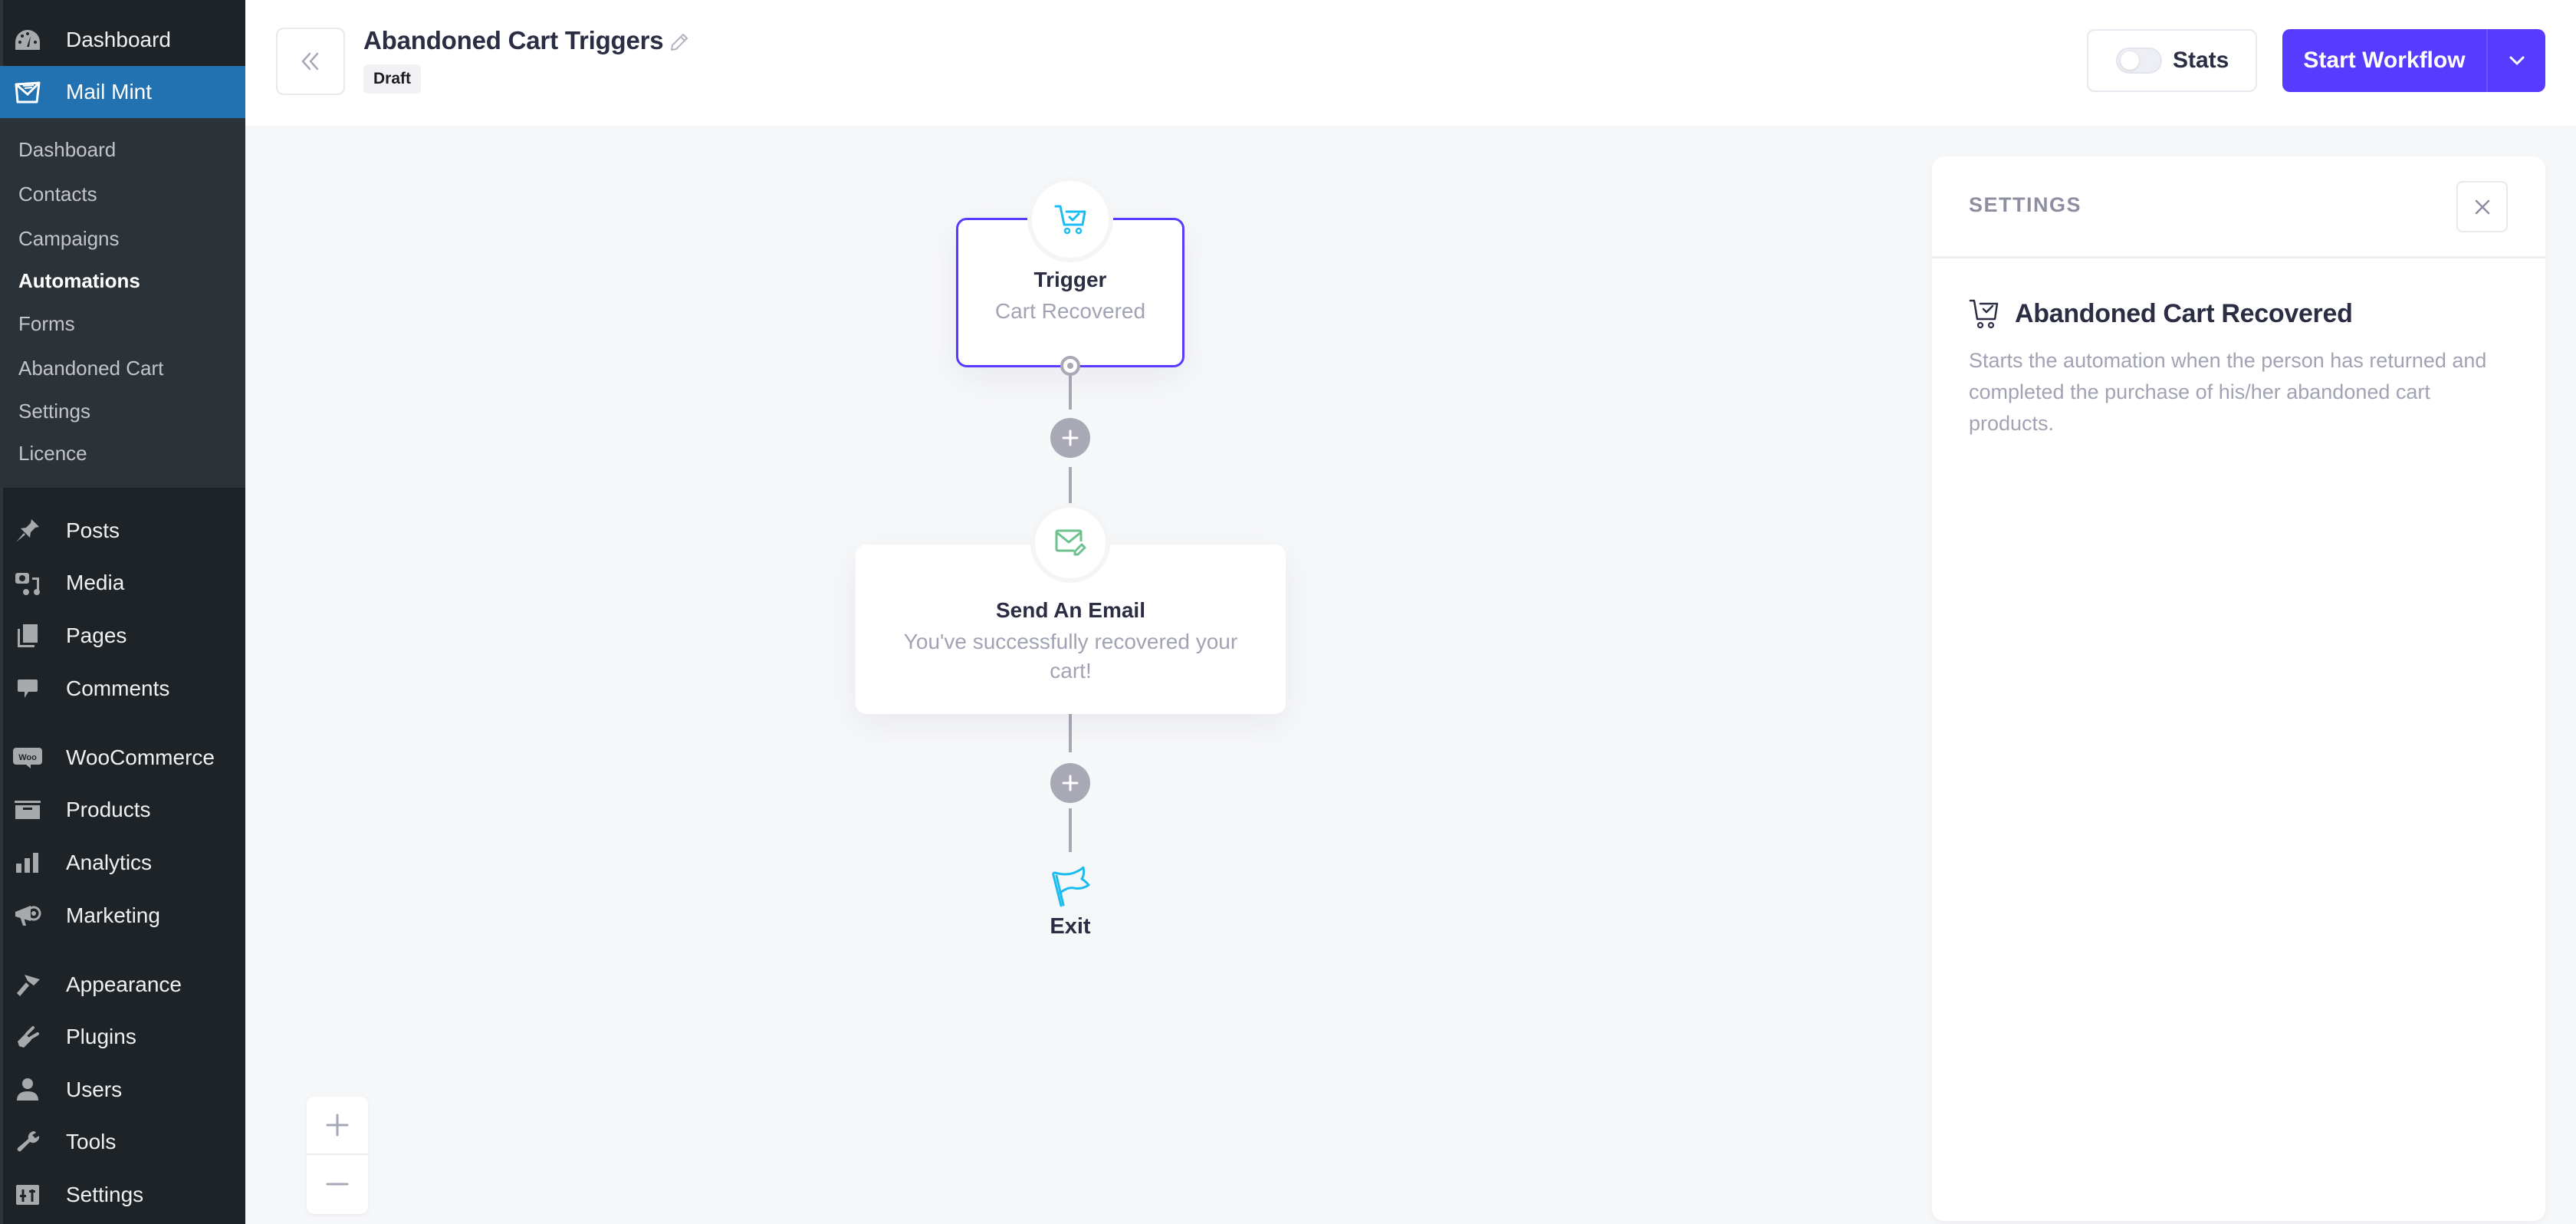 This screenshot has width=2576, height=1224. Describe the element at coordinates (28, 862) in the screenshot. I see `bar-chart-icon` at that location.